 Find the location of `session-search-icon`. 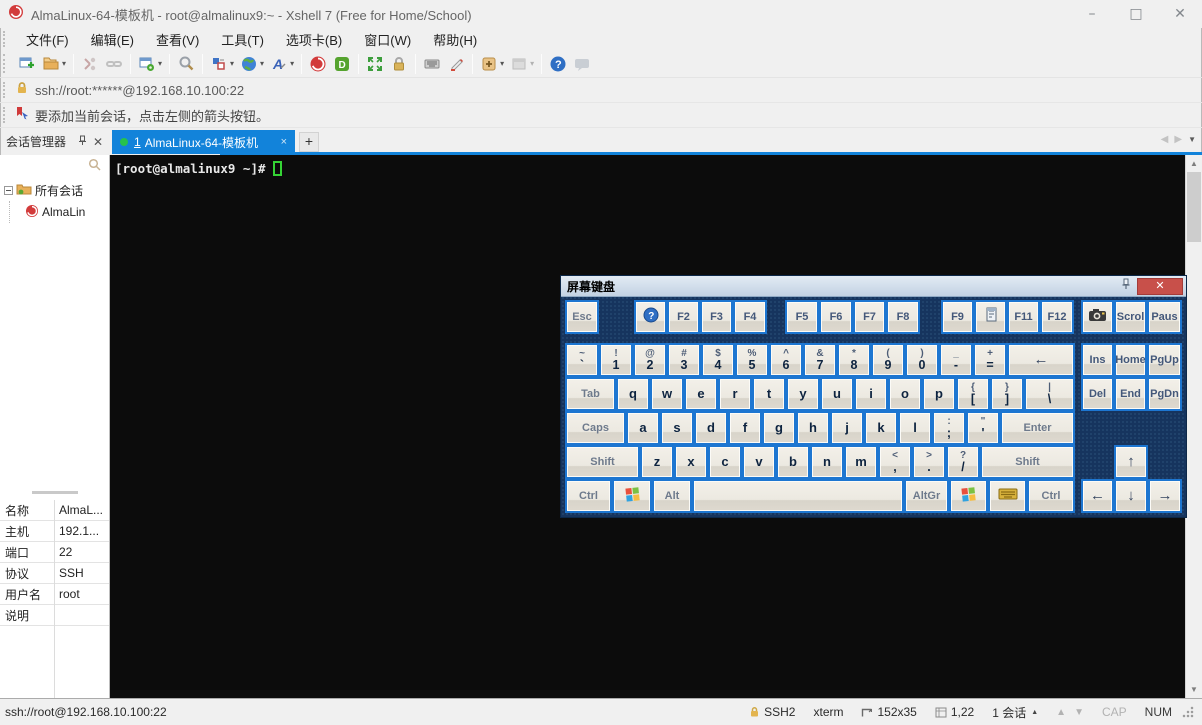

session-search-icon is located at coordinates (94, 167).